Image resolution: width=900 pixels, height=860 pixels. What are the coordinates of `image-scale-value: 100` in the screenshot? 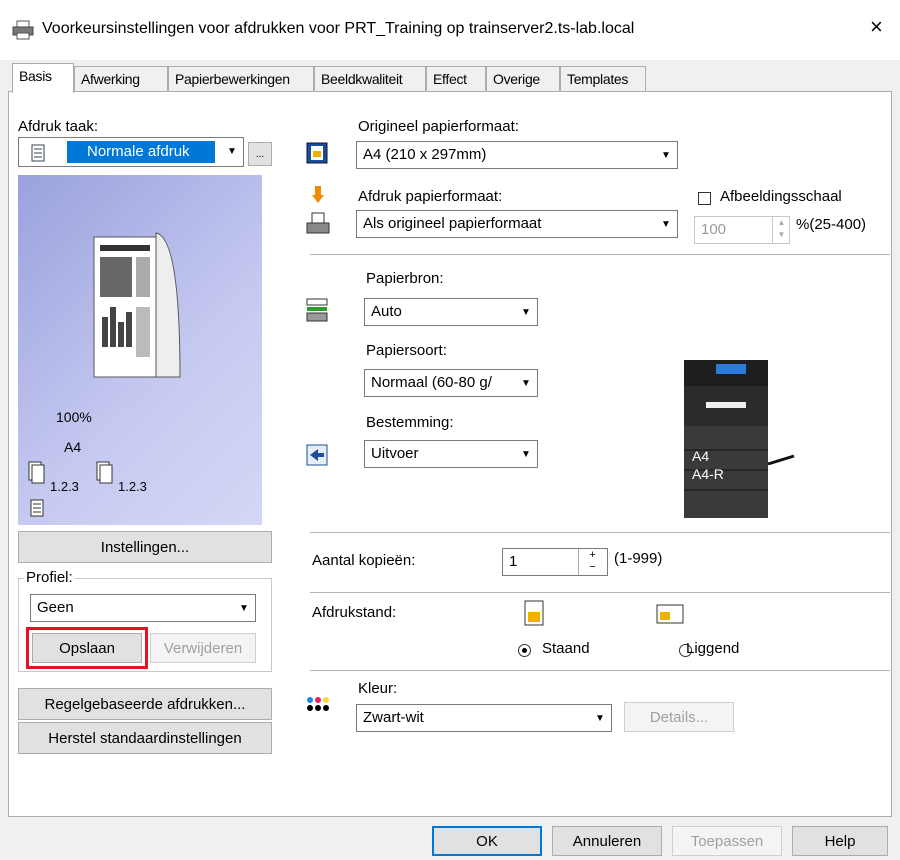 It's located at (714, 229).